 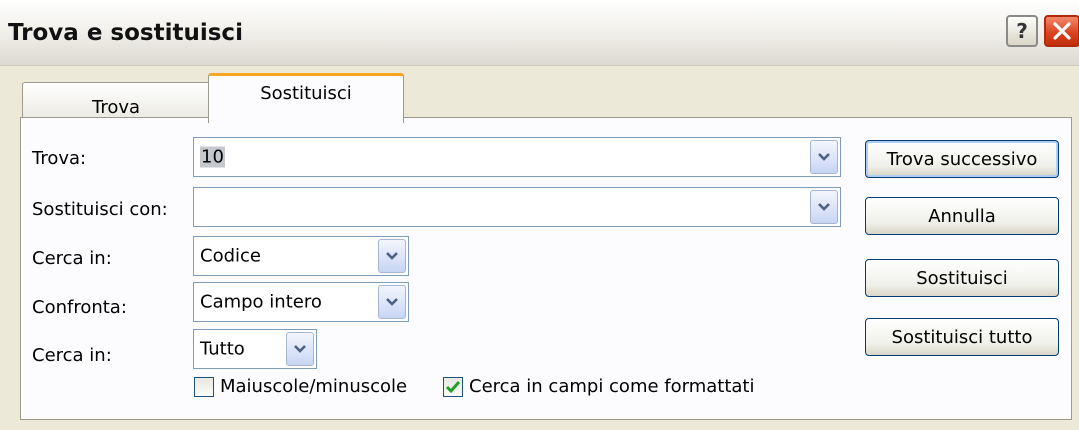 I want to click on match-case-checkbox: Maiuscole/minuscole, so click(x=300, y=386).